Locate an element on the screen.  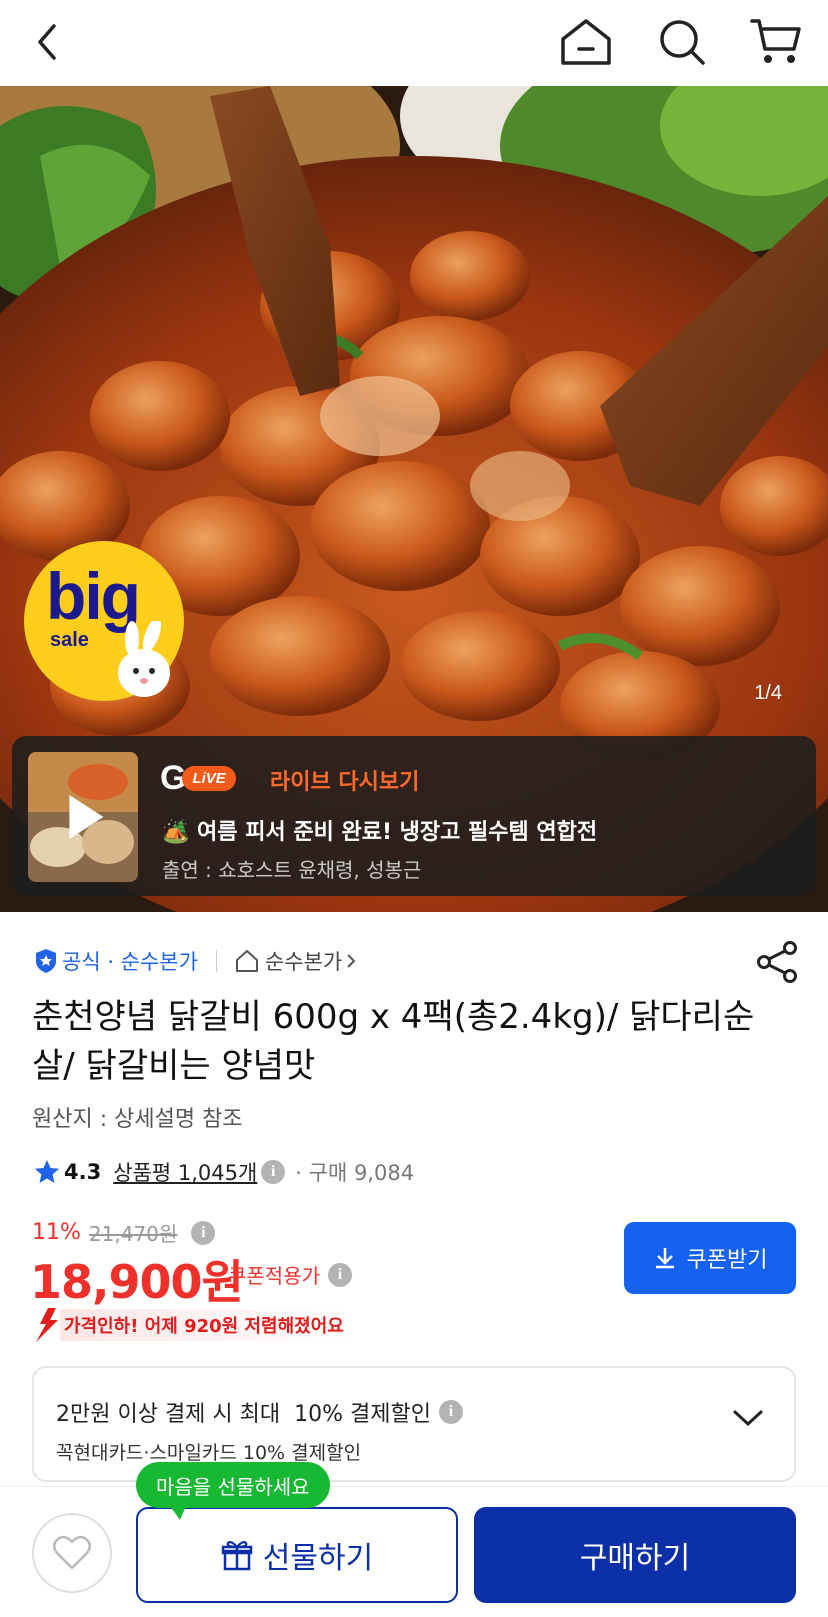
bottom-action-bar: 선물하기 구매하기 is located at coordinates (414, 1551).